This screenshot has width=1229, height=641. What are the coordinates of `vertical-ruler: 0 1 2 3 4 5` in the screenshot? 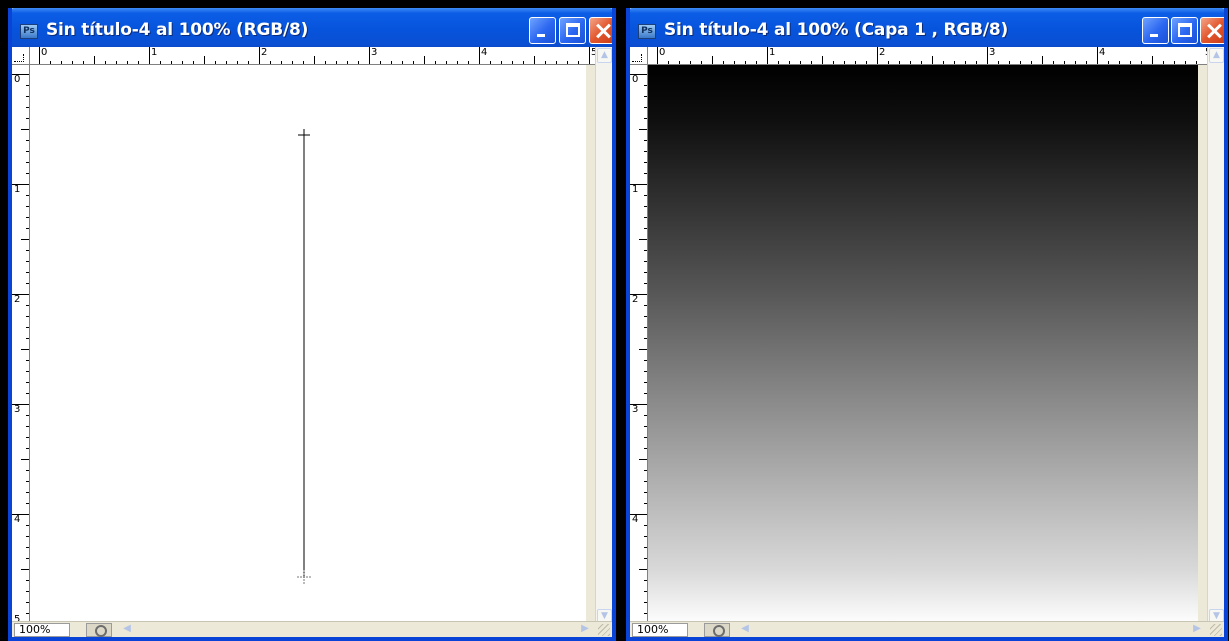 It's located at (21, 345).